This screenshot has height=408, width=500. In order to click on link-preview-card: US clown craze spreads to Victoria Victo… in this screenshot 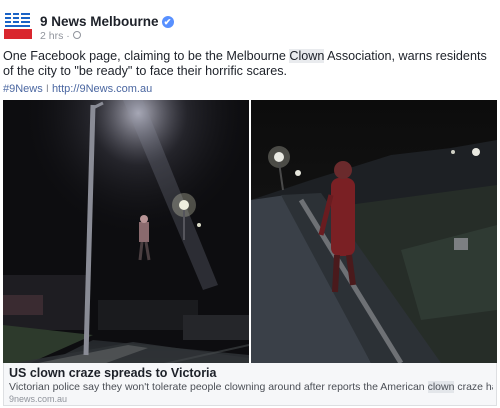, I will do `click(250, 384)`.